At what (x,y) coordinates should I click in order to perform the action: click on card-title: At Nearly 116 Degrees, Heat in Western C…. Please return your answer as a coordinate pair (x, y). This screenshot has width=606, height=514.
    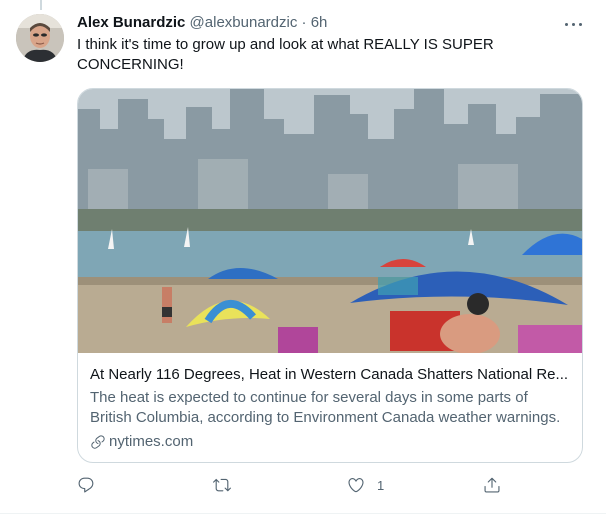
    Looking at the image, I should click on (329, 374).